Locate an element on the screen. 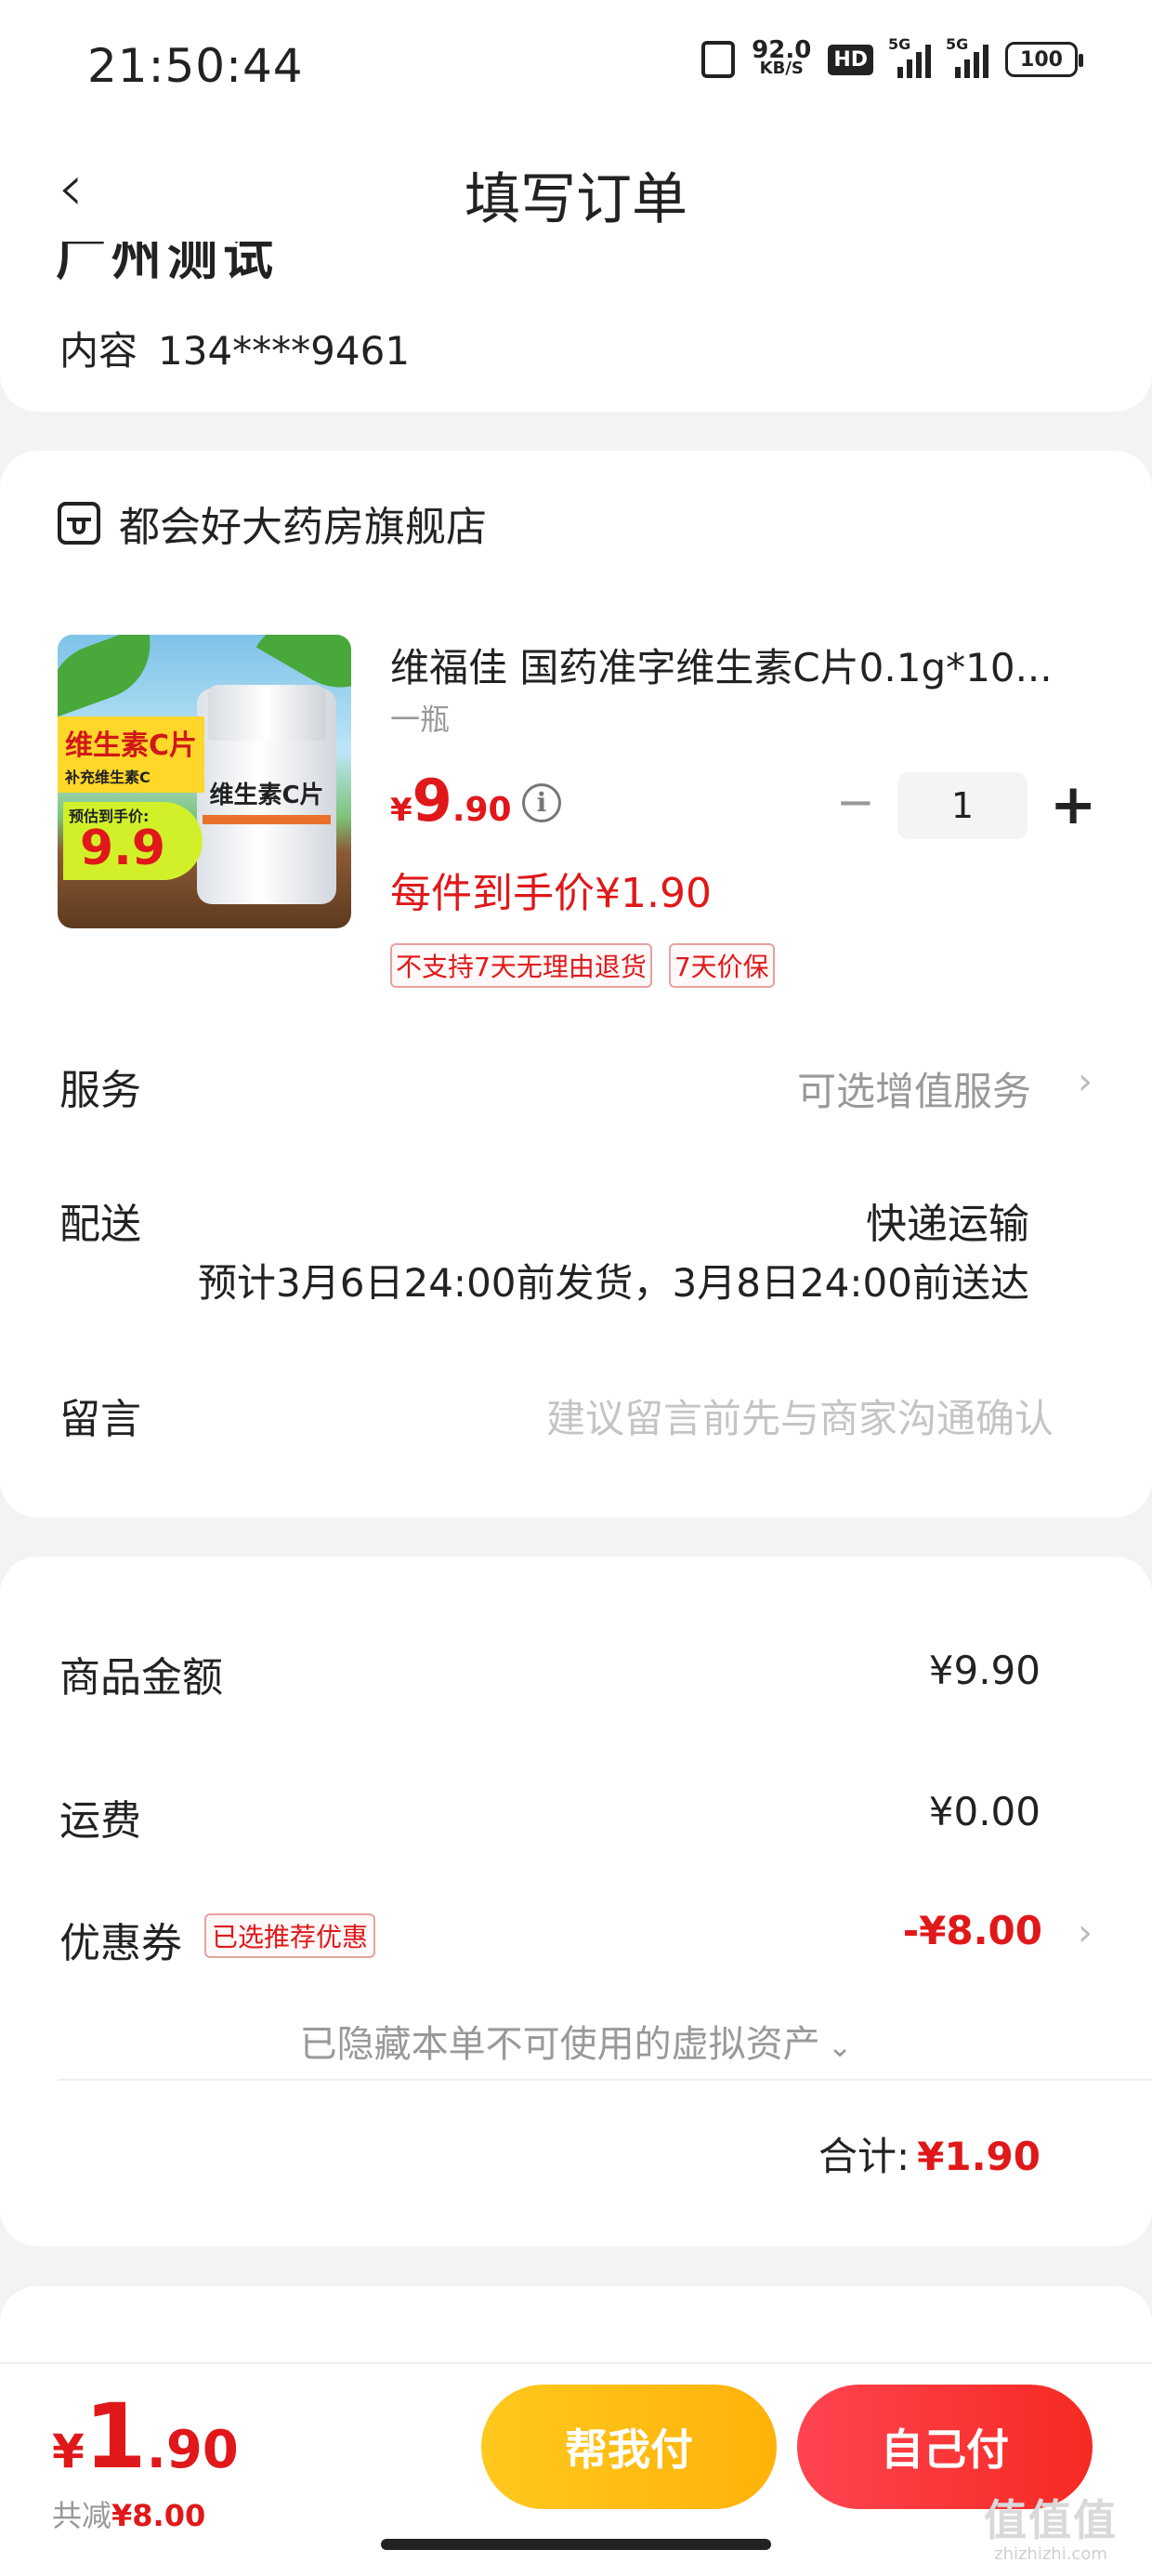 Image resolution: width=1152 pixels, height=2576 pixels. image-tag: 维生素C片 补充维生素C is located at coordinates (131, 754).